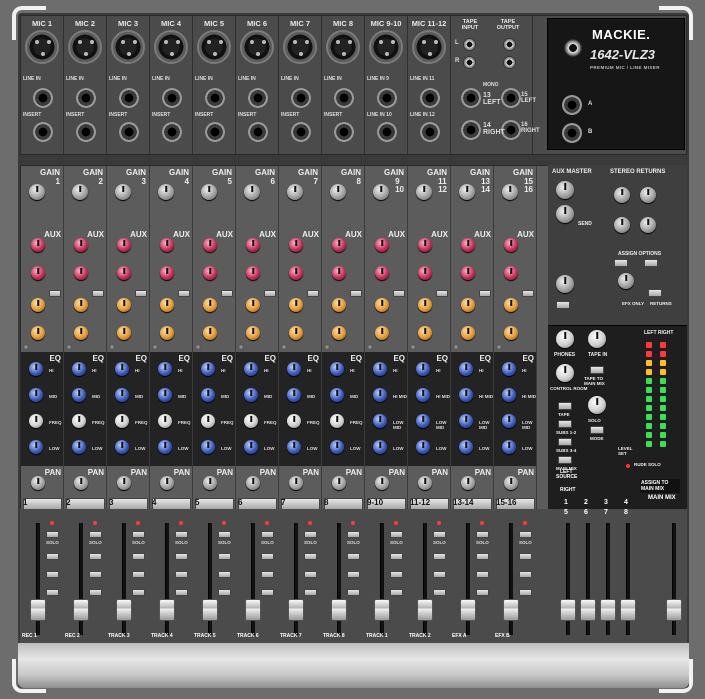 This screenshot has width=705, height=699. Describe the element at coordinates (565, 284) in the screenshot. I see `aux-return-knob` at that location.